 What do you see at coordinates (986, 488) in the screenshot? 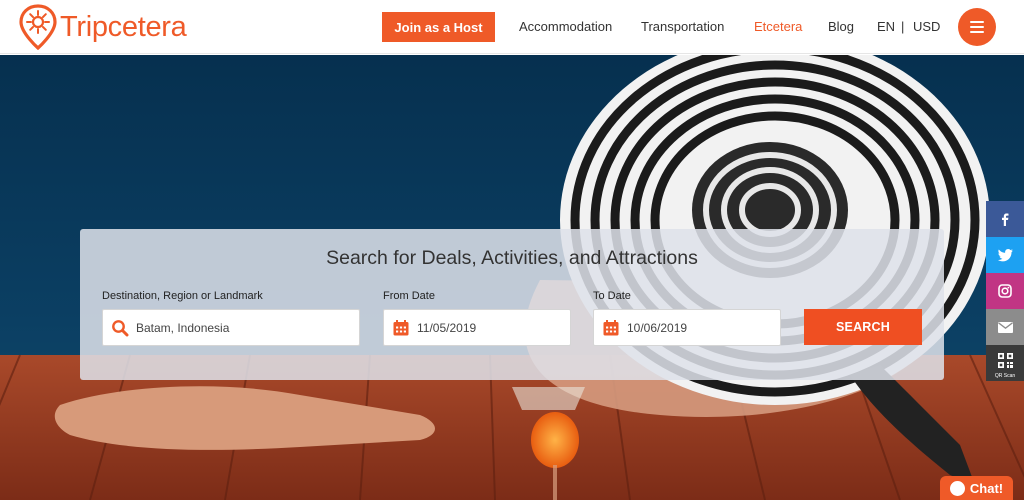
I see `chat-label: Chat!` at bounding box center [986, 488].